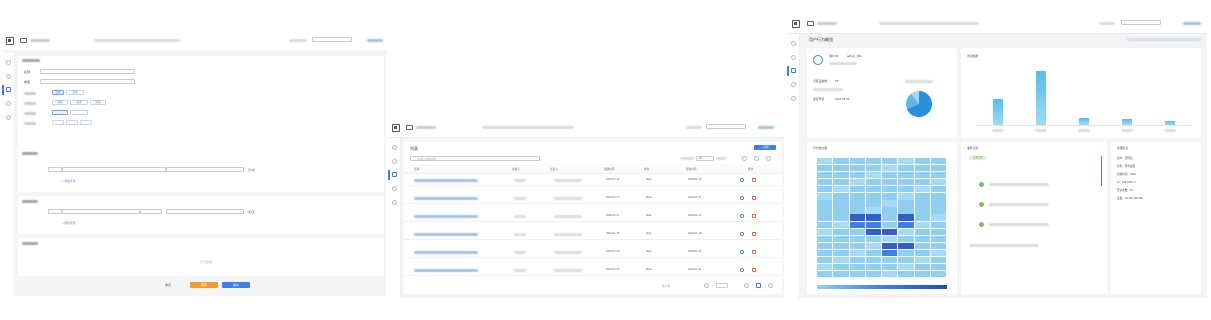  What do you see at coordinates (8, 103) in the screenshot?
I see `settings-icon` at bounding box center [8, 103].